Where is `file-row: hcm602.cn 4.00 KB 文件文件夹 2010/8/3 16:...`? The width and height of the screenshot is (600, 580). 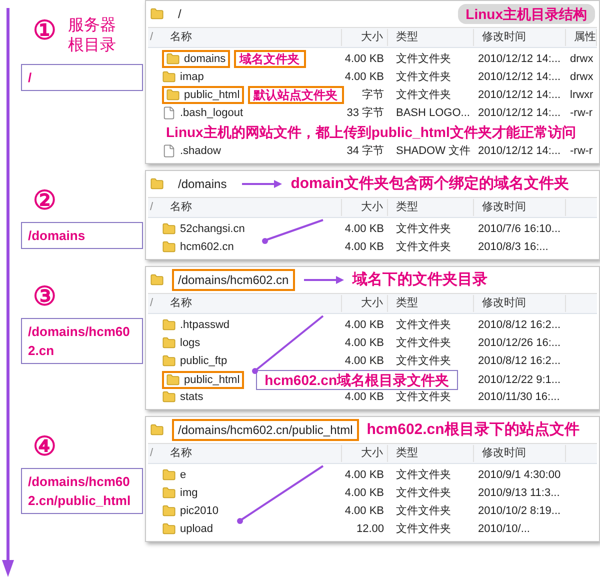
file-row: hcm602.cn 4.00 KB 文件文件夹 2010/8/3 16:... is located at coordinates (372, 247).